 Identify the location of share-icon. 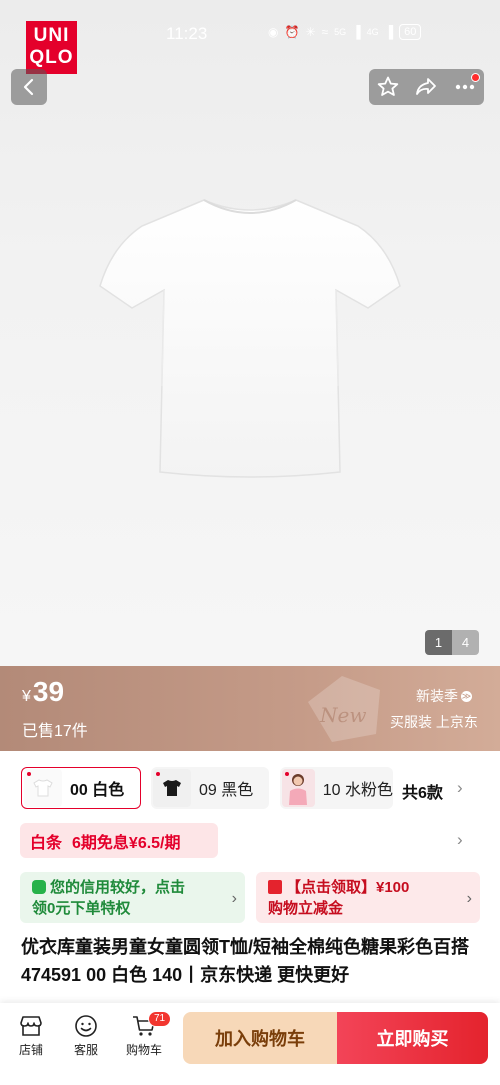
(426, 87).